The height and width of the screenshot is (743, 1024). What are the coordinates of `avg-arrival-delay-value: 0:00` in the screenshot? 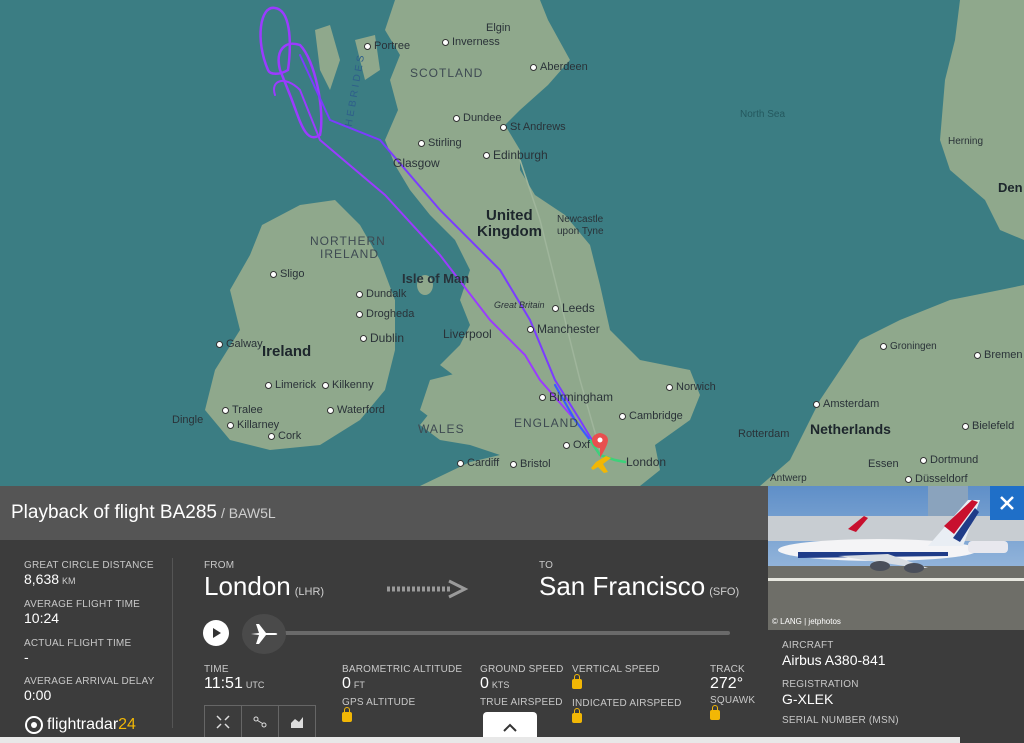 It's located at (38, 695).